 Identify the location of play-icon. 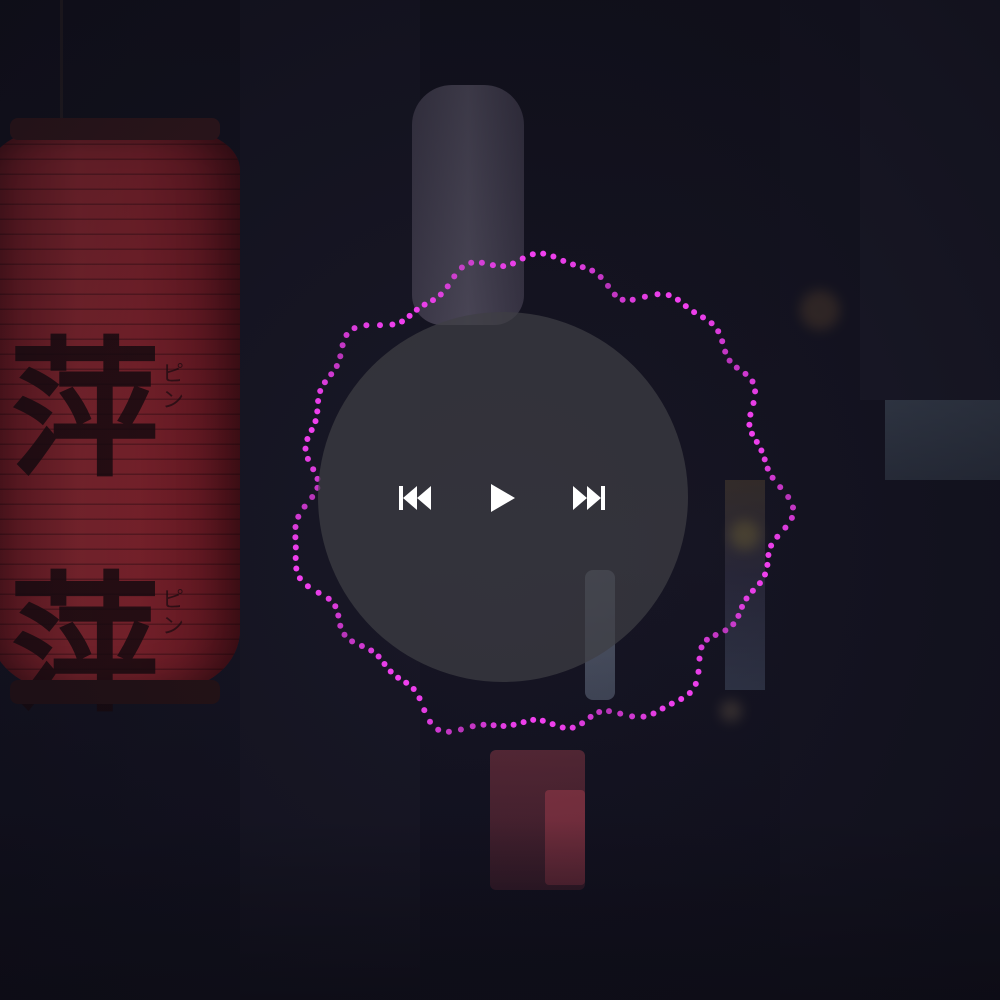
(503, 498).